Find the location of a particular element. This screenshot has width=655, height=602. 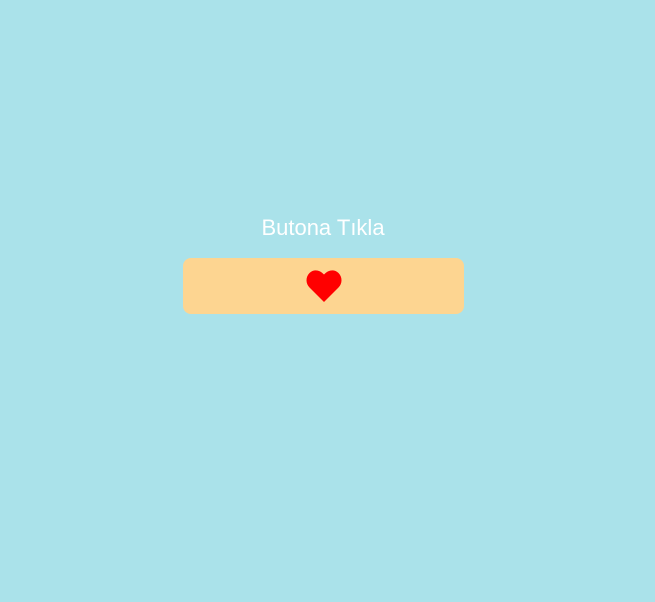

heart-icon is located at coordinates (323, 285).